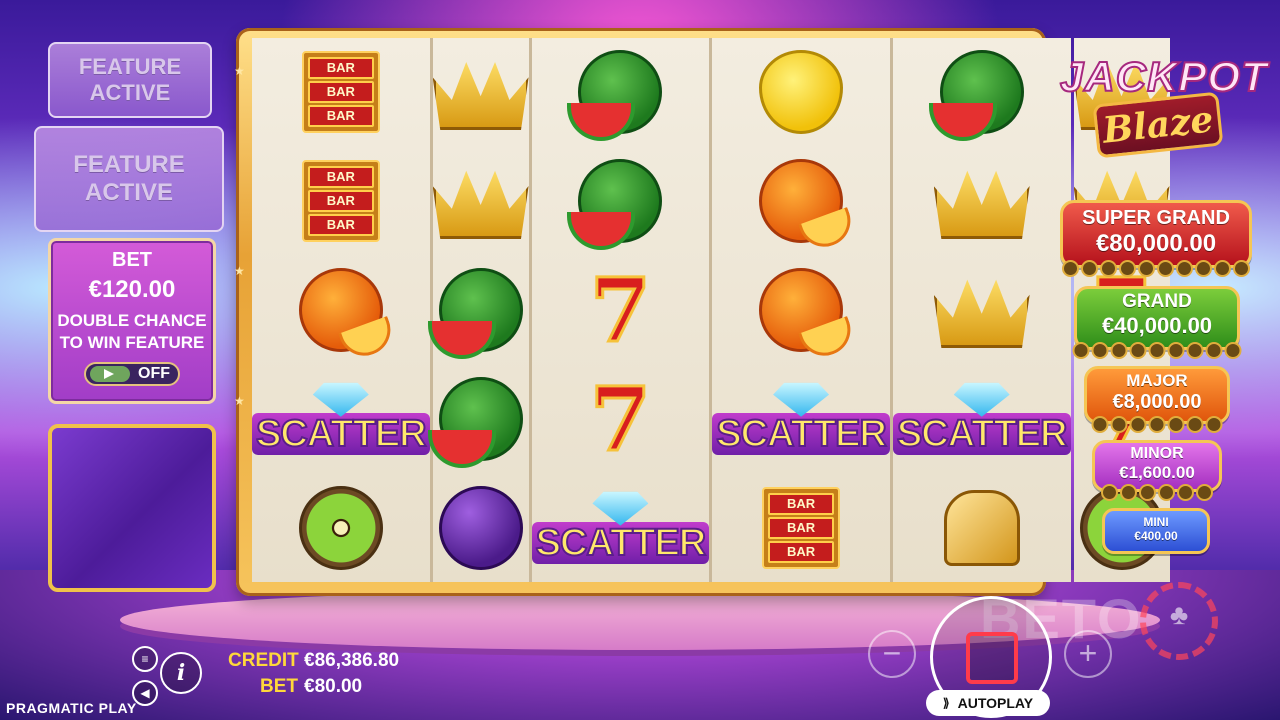  Describe the element at coordinates (892, 654) in the screenshot. I see `bet-decrease-button: −` at that location.